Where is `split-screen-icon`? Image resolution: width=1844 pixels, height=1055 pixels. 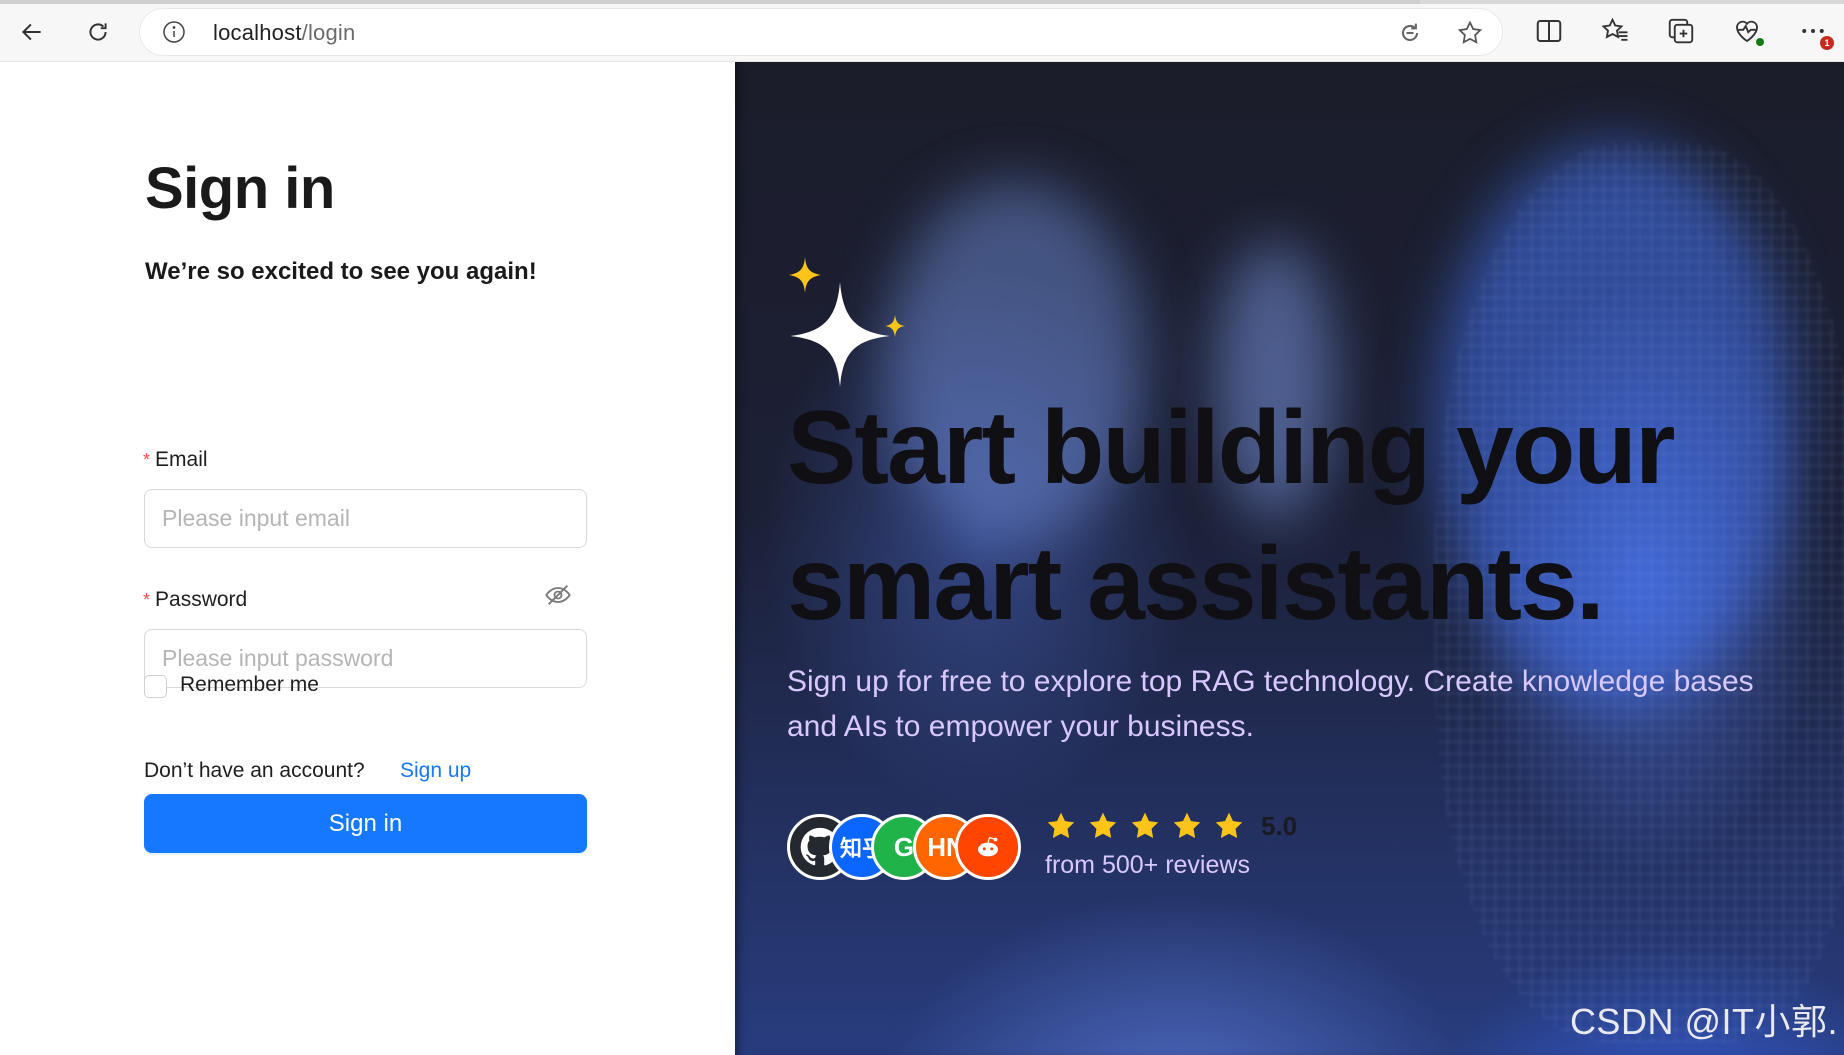
split-screen-icon is located at coordinates (1549, 31).